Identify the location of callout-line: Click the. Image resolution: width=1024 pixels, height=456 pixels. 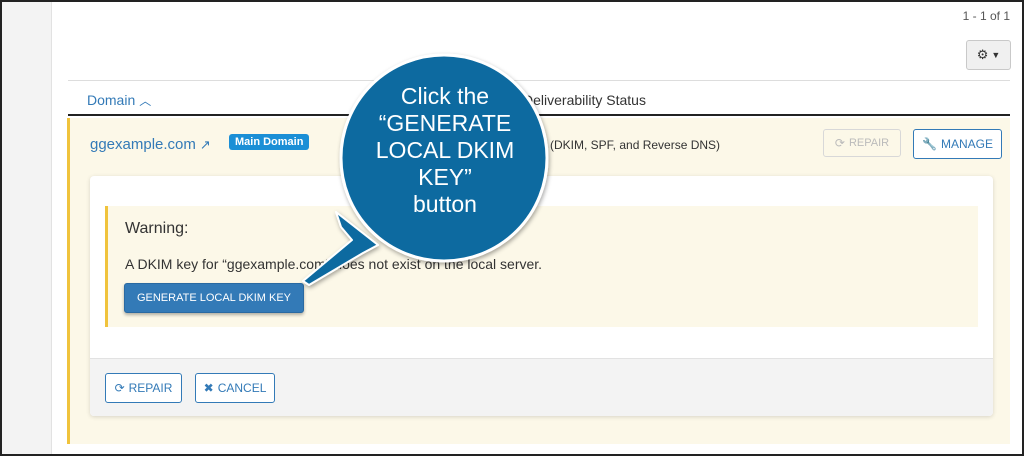
(445, 96).